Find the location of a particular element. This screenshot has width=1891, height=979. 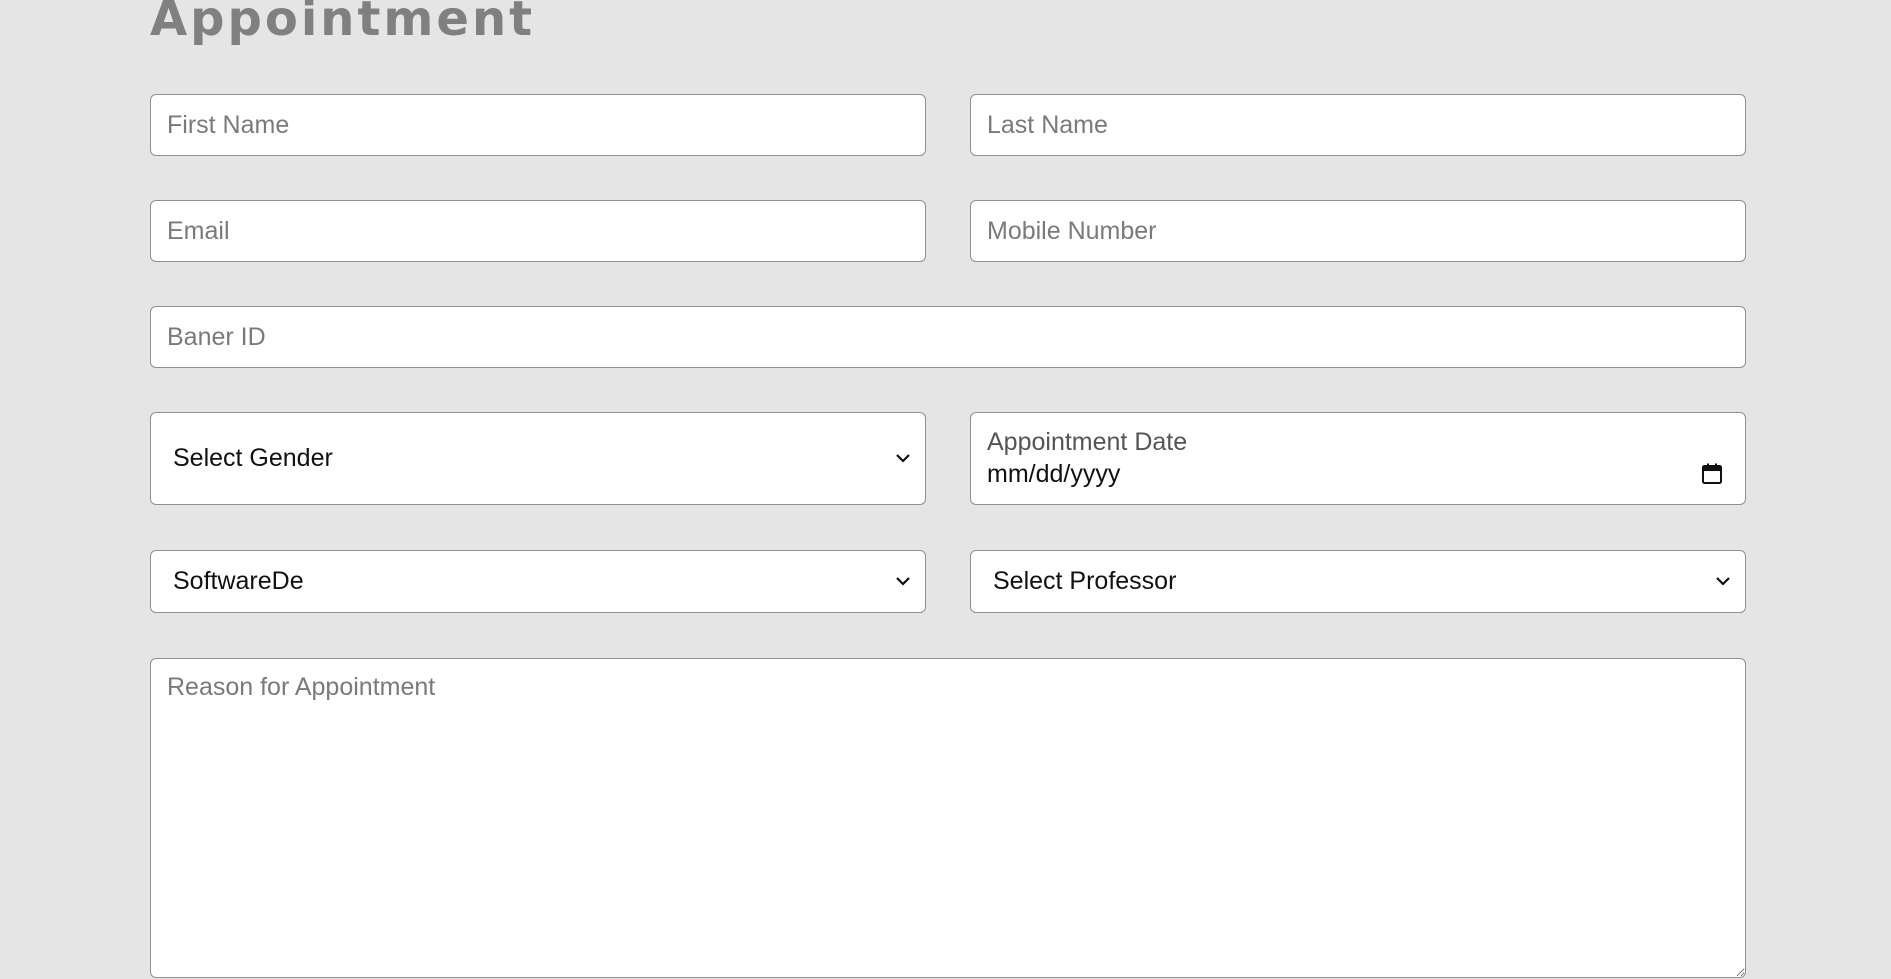

professor-select: Select Professor is located at coordinates (1358, 581).